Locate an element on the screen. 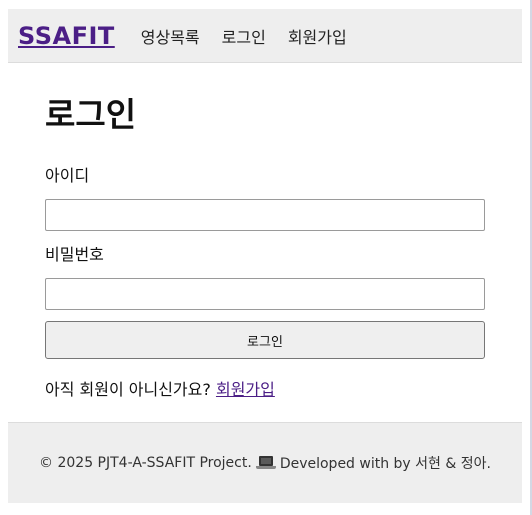 This screenshot has width=532, height=515. nav-link-video-list: 영상목록 is located at coordinates (170, 36).